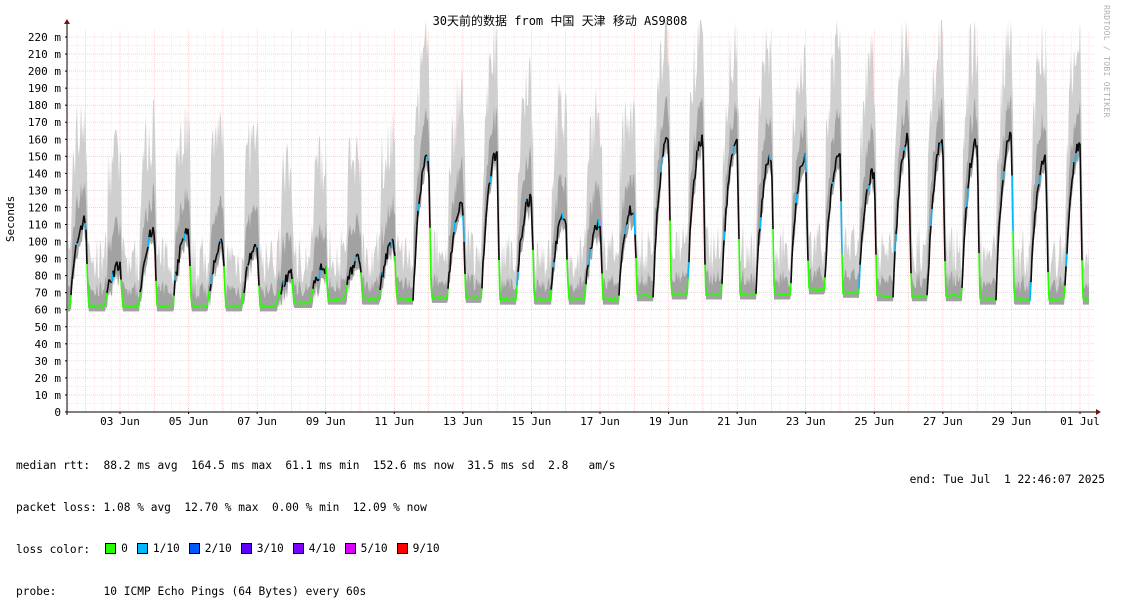 The image size is (1121, 613). What do you see at coordinates (1007, 479) in the screenshot?
I see `end-timestamp: end: Tue Jul 1 22:46:07 2025` at bounding box center [1007, 479].